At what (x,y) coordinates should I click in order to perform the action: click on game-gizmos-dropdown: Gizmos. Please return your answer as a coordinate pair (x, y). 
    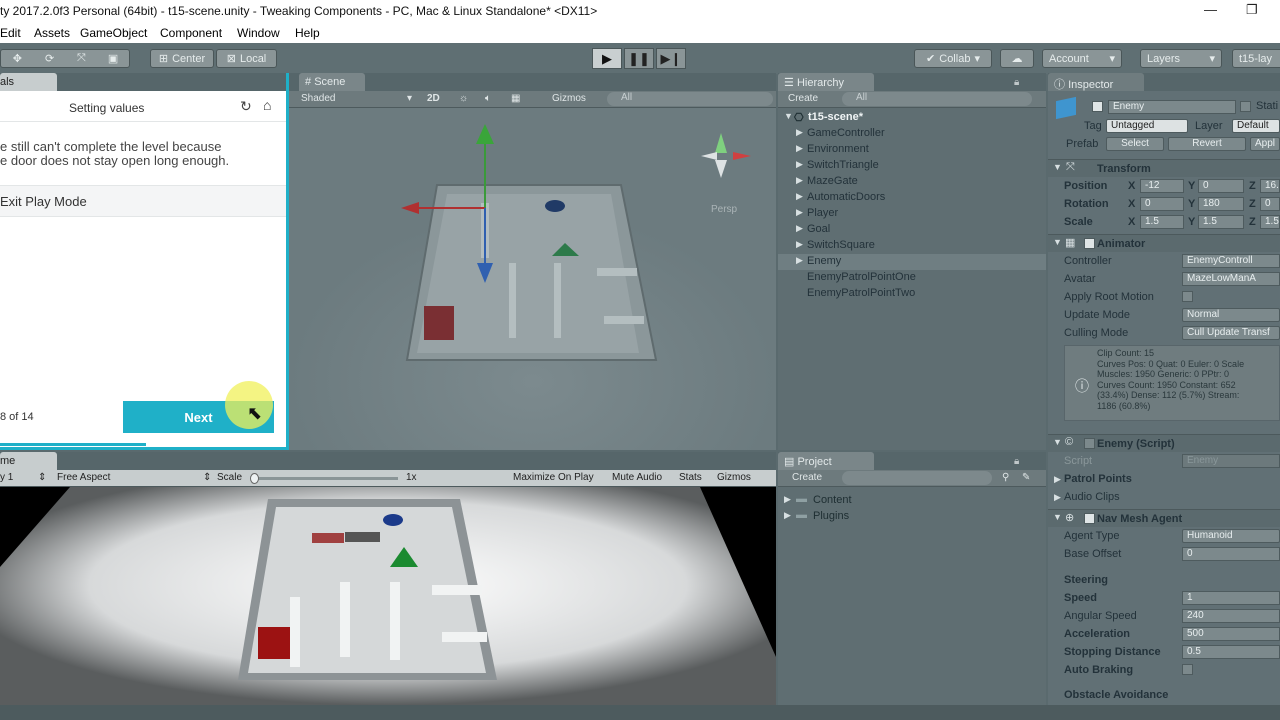
    Looking at the image, I should click on (734, 478).